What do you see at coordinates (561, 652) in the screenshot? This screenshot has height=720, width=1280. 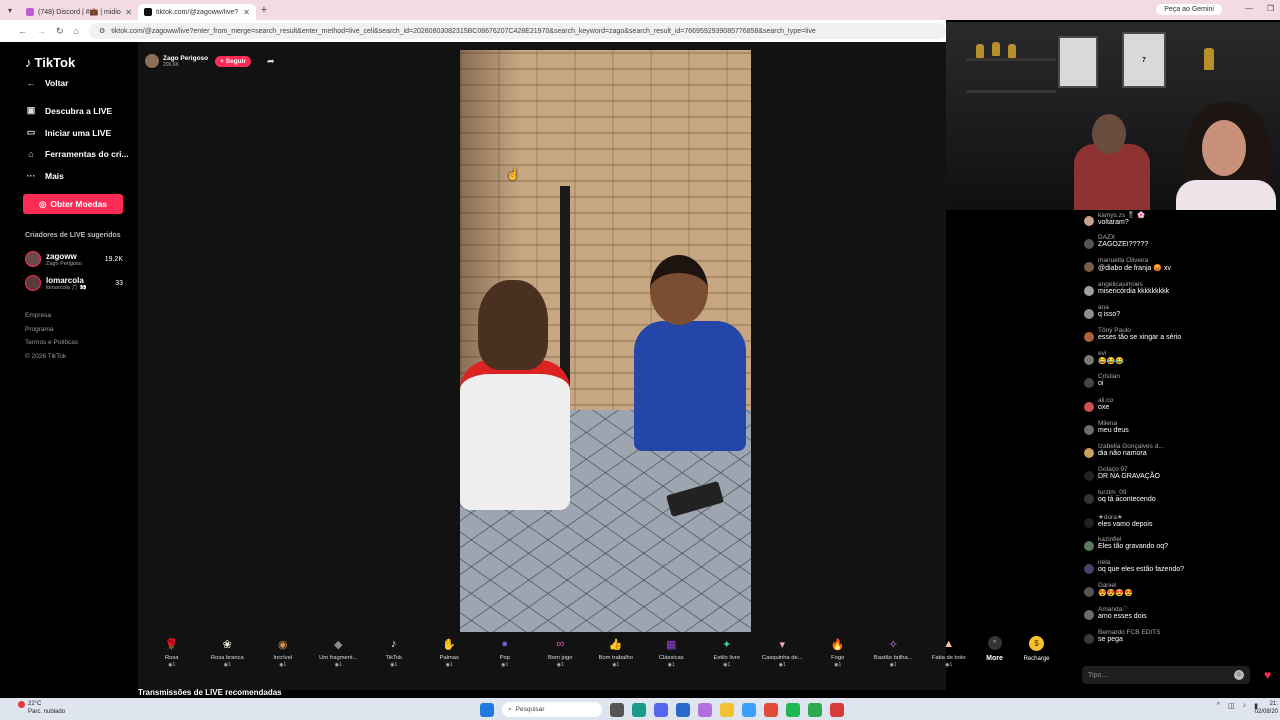 I see `gift-item: ∞ Bom jogo ◉1` at bounding box center [561, 652].